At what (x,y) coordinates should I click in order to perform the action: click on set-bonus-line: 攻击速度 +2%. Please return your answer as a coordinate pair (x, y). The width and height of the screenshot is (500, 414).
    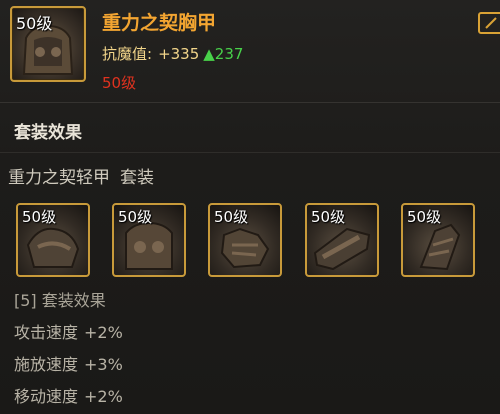
    Looking at the image, I should click on (68, 331).